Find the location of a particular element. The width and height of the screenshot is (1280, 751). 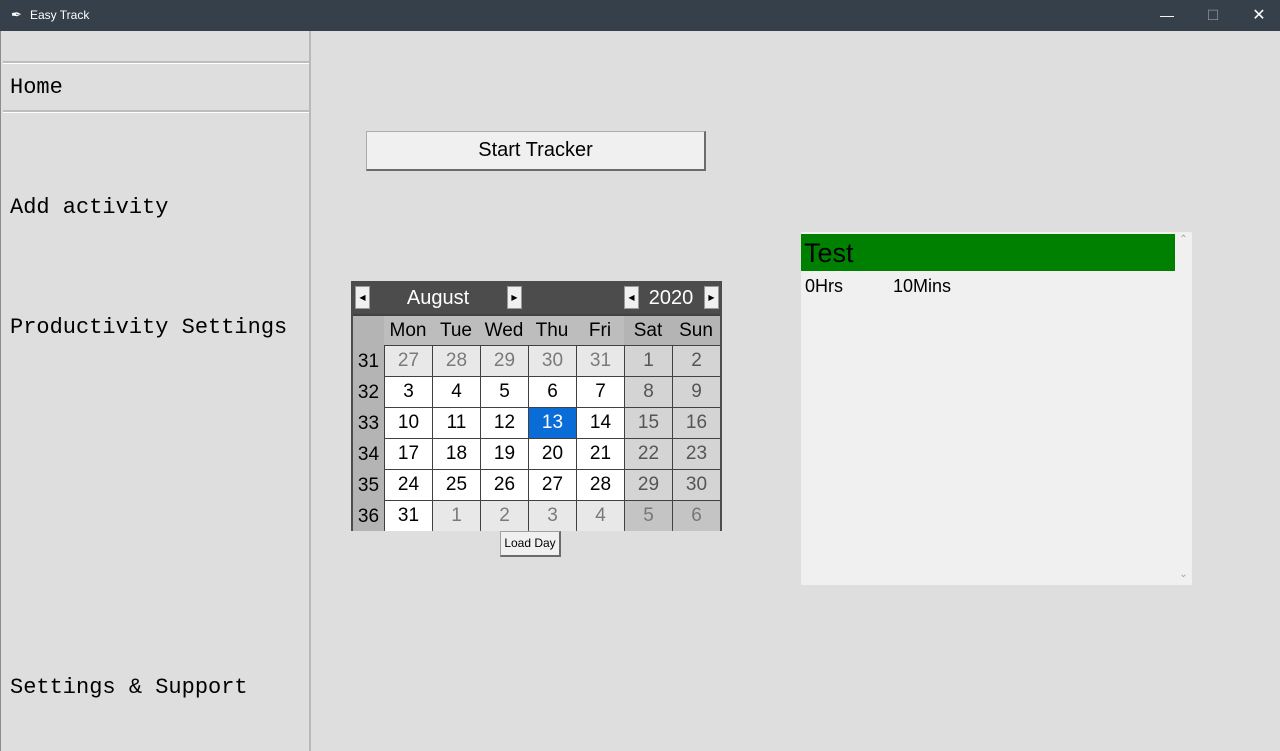

activity-name: Test is located at coordinates (988, 252).